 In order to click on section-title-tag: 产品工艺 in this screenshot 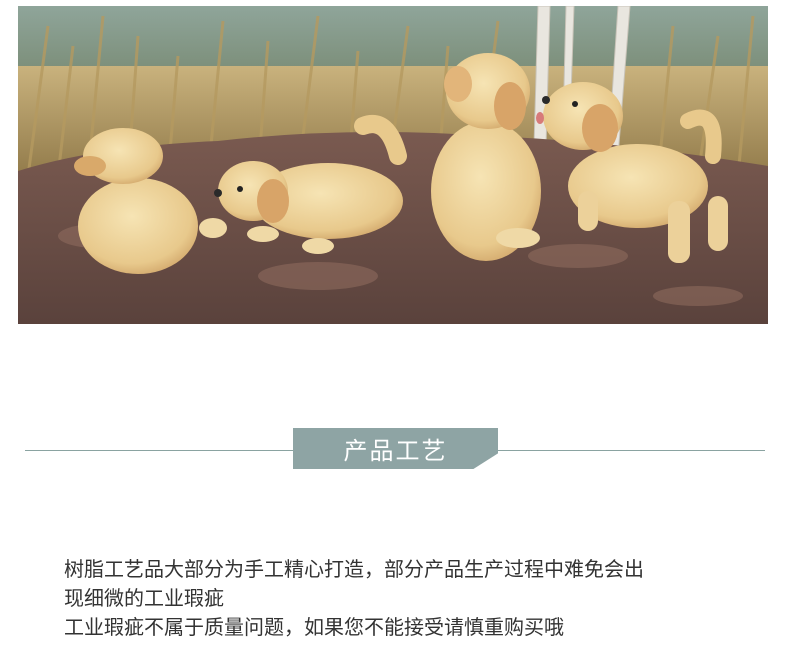, I will do `click(395, 448)`.